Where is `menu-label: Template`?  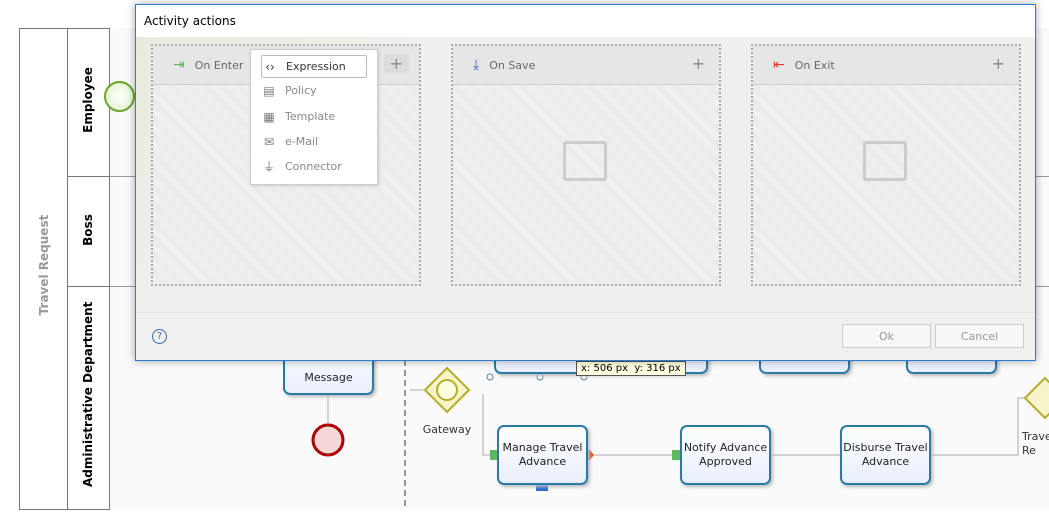
menu-label: Template is located at coordinates (310, 116).